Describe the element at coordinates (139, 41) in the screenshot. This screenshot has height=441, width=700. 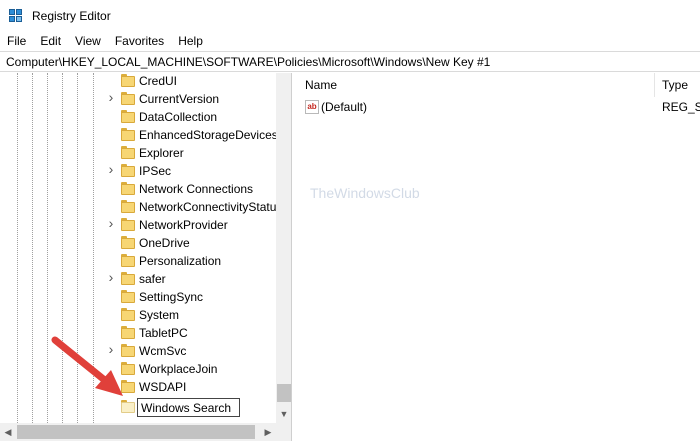
I see `menu-favorites: Favorites` at that location.